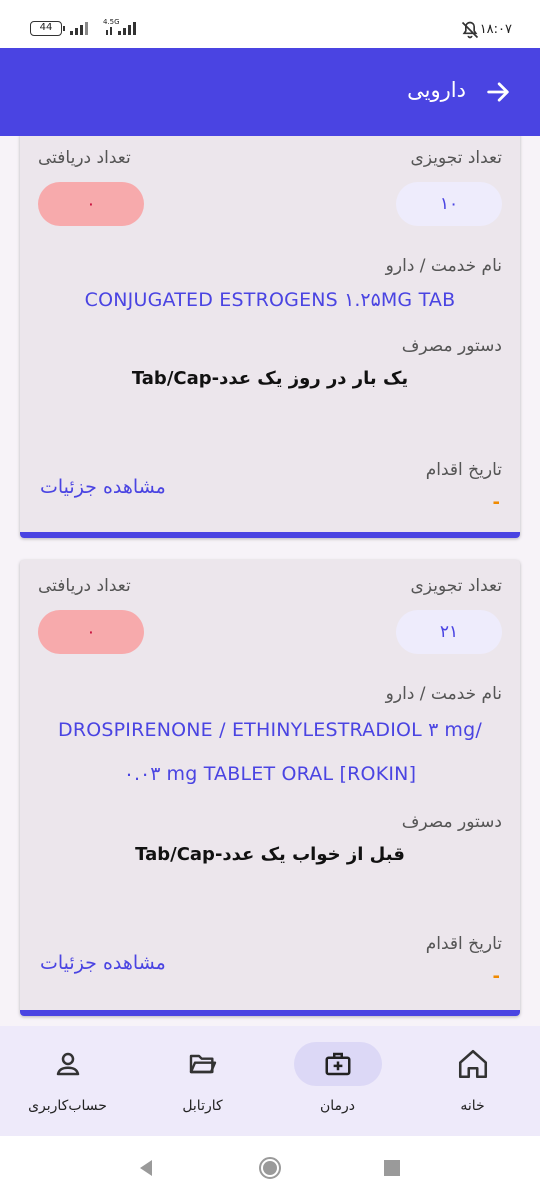 Image resolution: width=540 pixels, height=1200 pixels. I want to click on system-back-icon, so click(146, 1168).